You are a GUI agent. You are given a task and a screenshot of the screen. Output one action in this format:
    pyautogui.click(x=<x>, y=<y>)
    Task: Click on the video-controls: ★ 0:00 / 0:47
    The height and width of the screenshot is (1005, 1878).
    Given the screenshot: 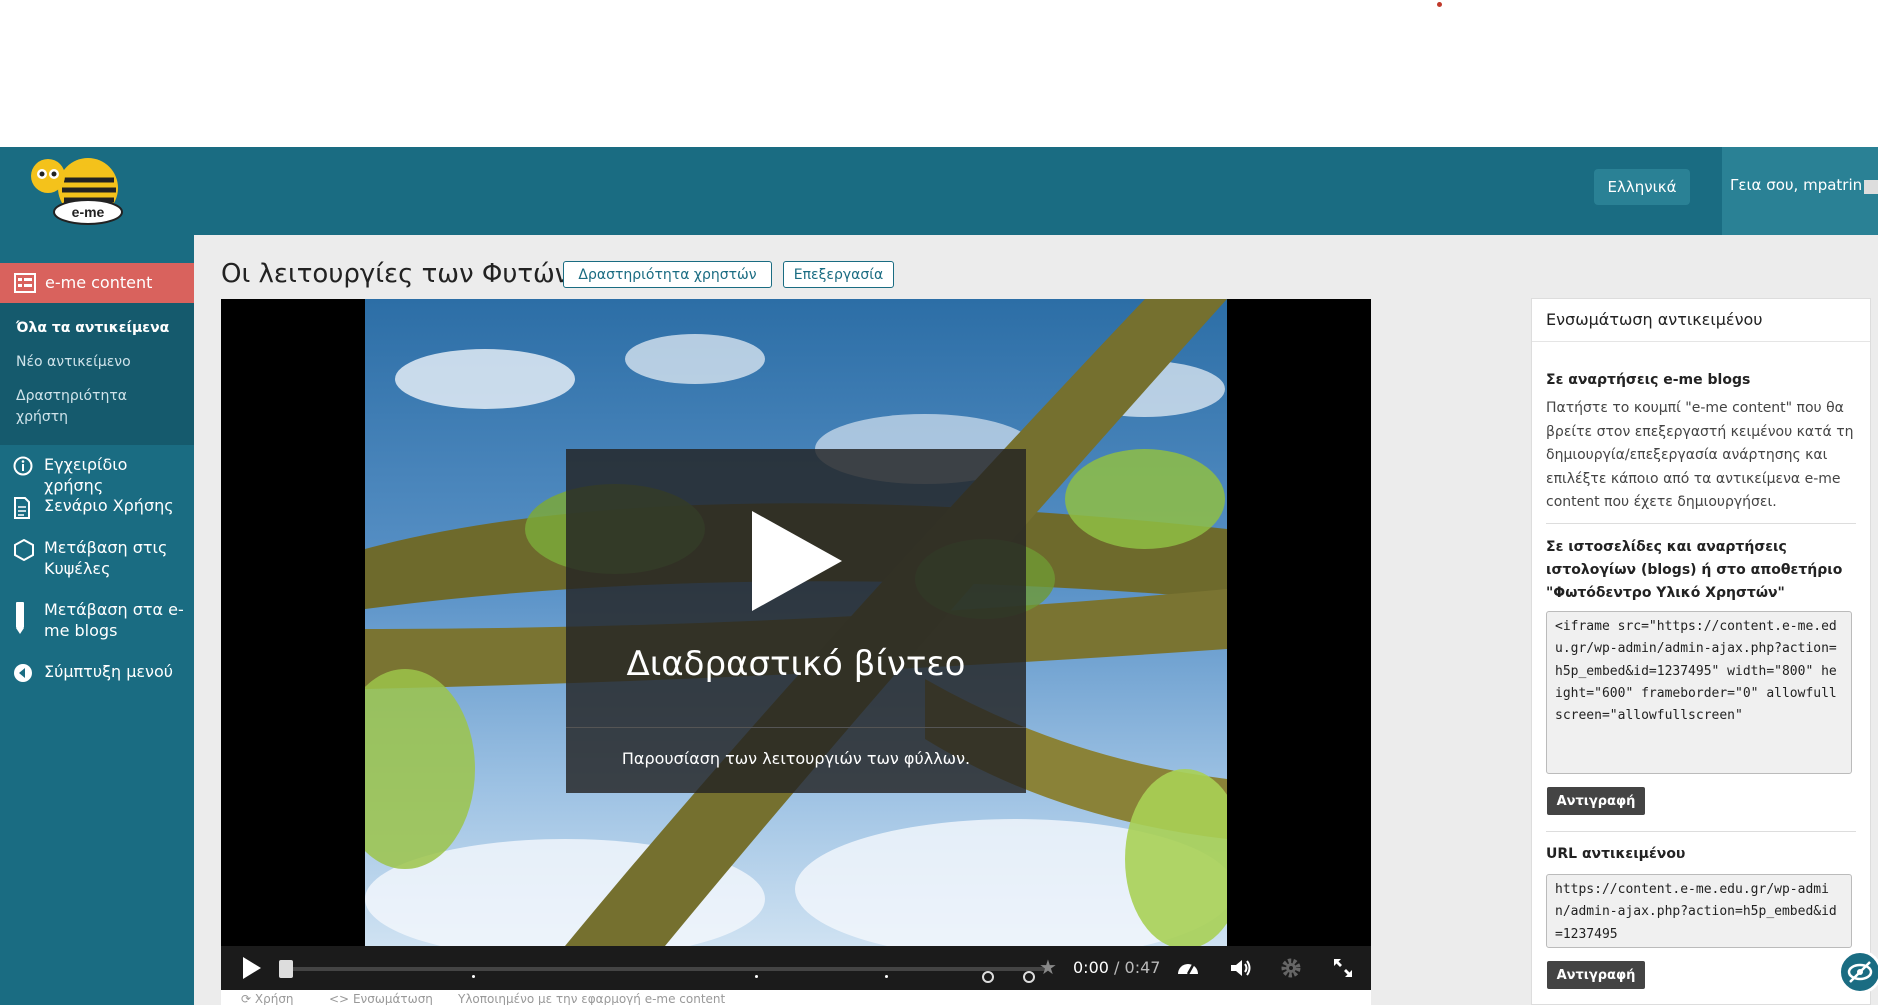 What is the action you would take?
    pyautogui.click(x=796, y=968)
    